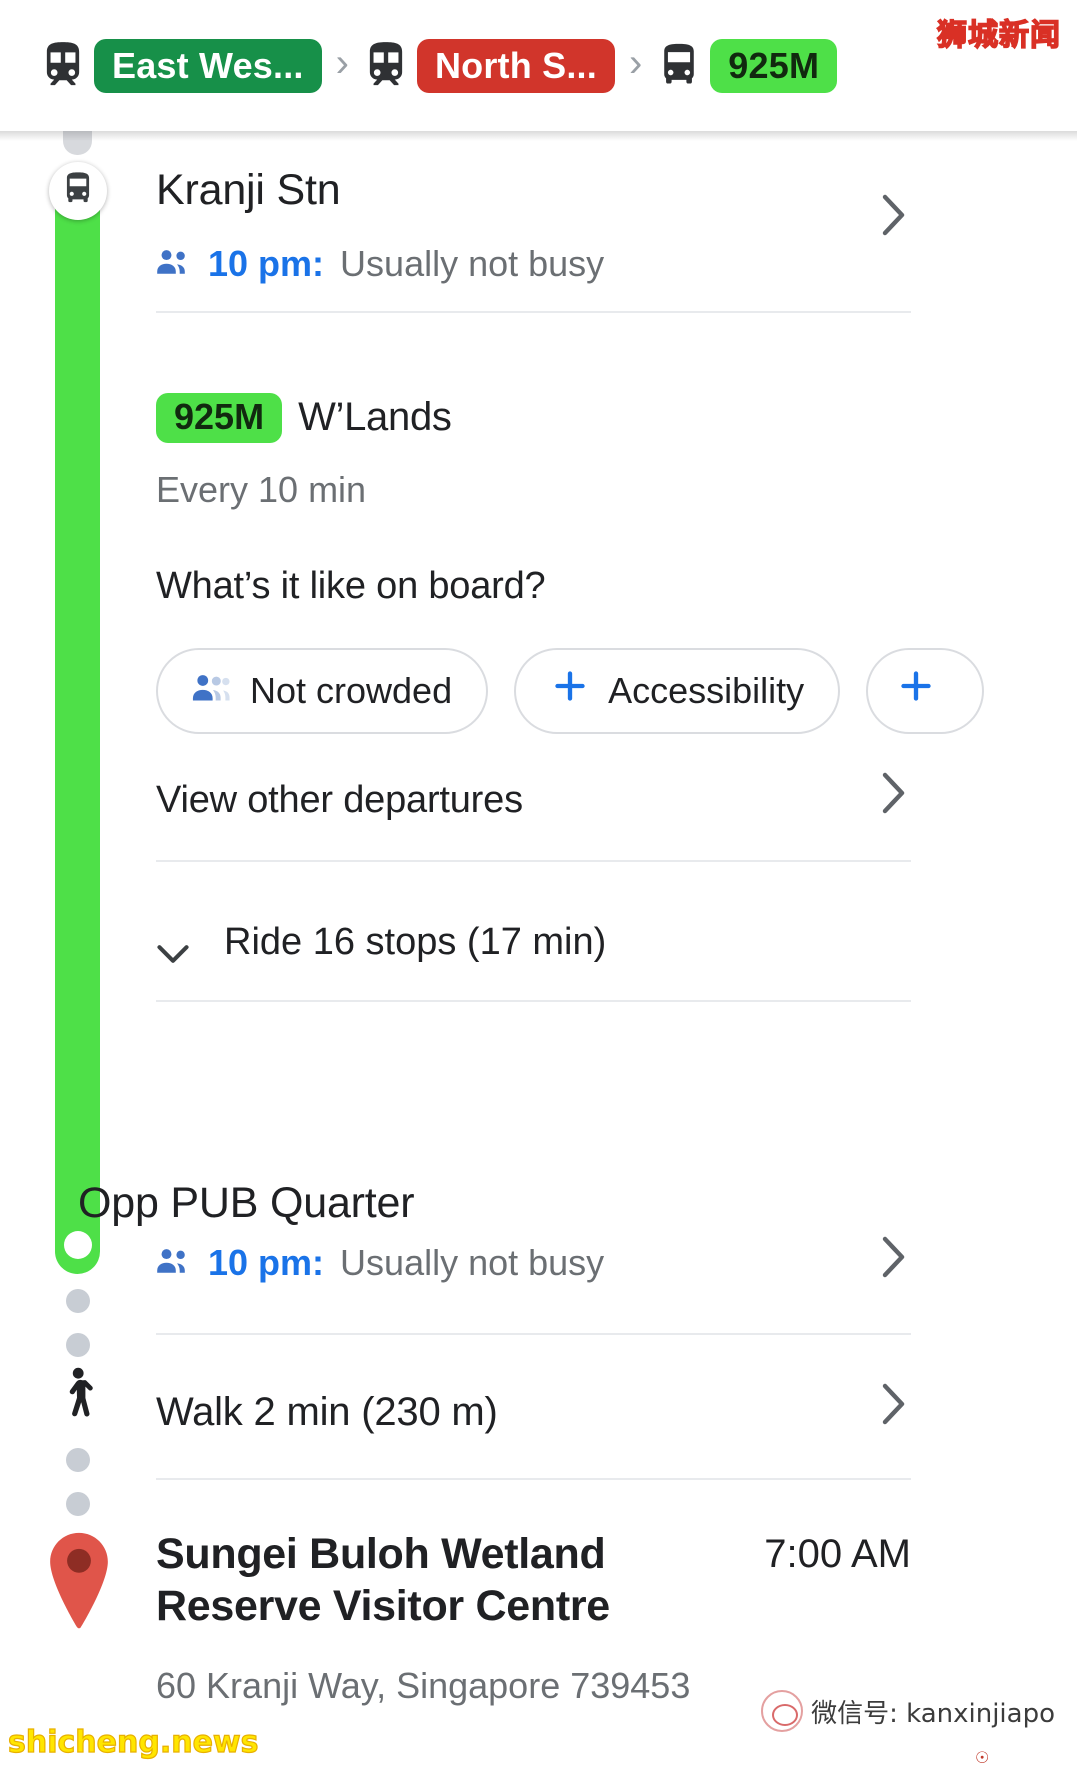 Image resolution: width=1077 pixels, height=1768 pixels. I want to click on walk-step-row: Walk 2 min (230 m), so click(616, 1409).